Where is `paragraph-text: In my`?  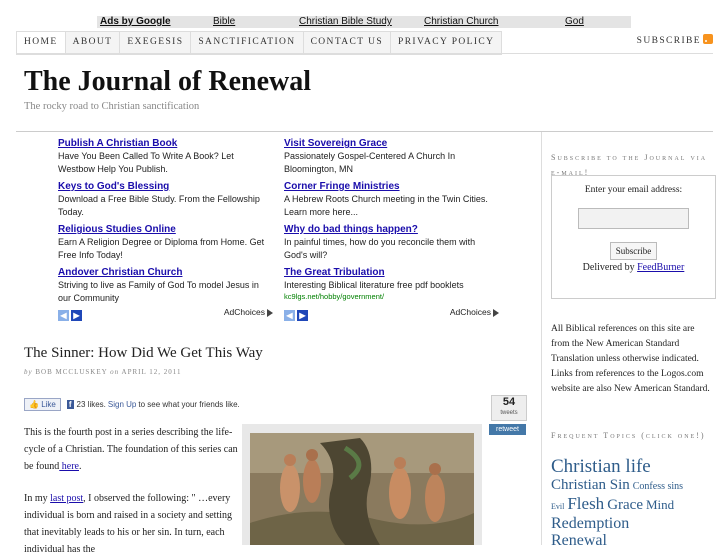
paragraph-text: In my is located at coordinates (37, 498).